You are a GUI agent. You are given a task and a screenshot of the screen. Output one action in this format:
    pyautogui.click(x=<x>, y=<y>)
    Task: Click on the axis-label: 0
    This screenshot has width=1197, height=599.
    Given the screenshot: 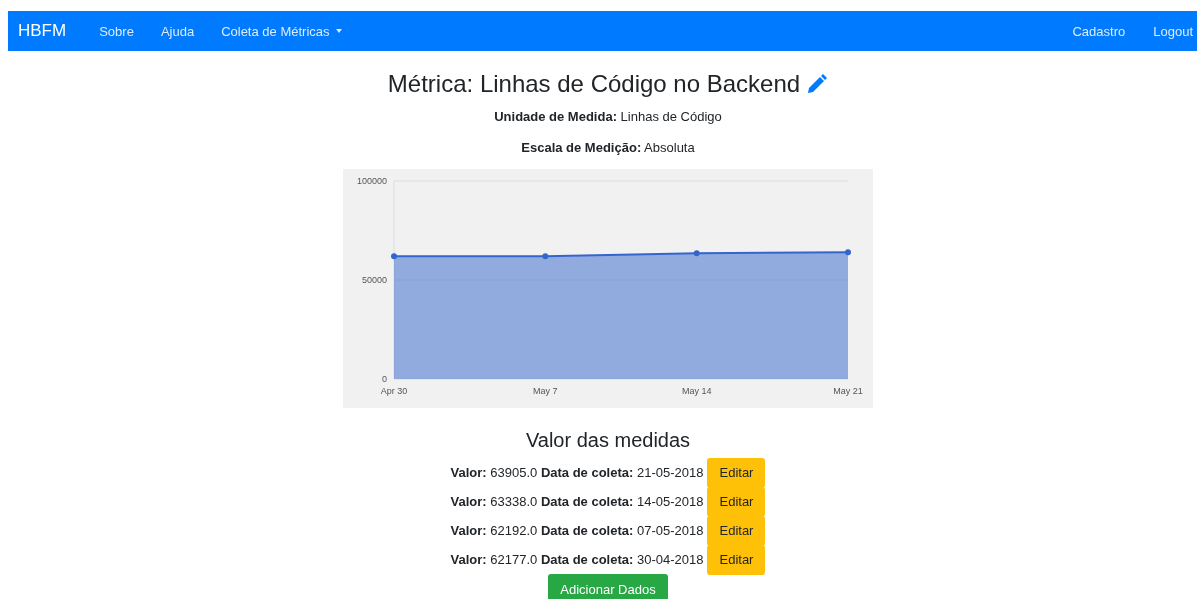 What is the action you would take?
    pyautogui.click(x=384, y=379)
    